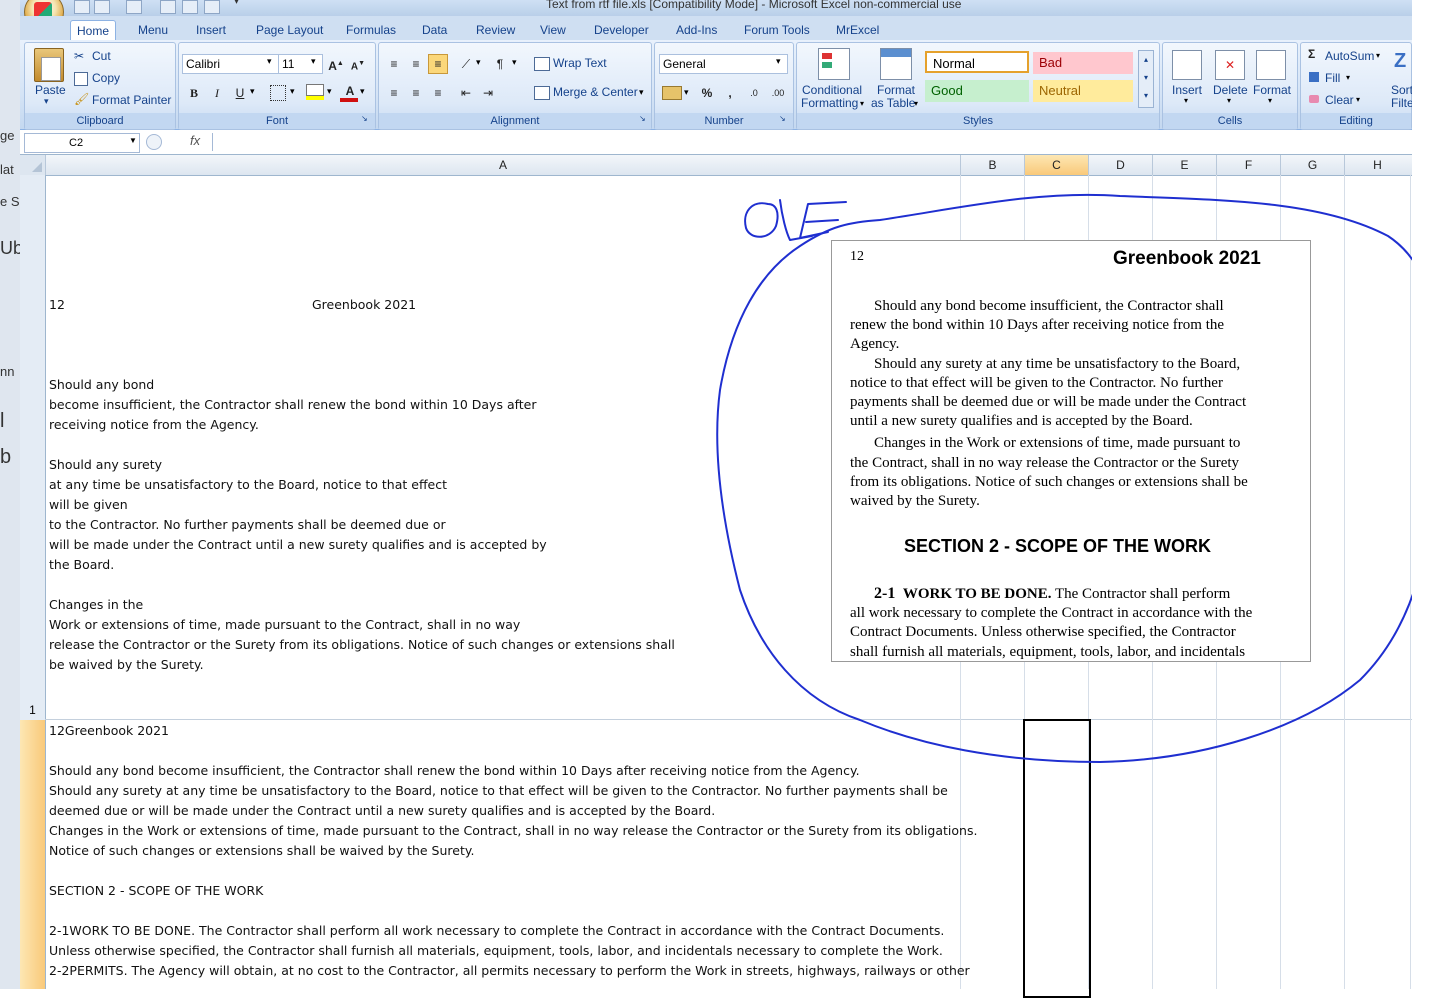 The width and height of the screenshot is (1448, 998). I want to click on undo-icon, so click(102, 7).